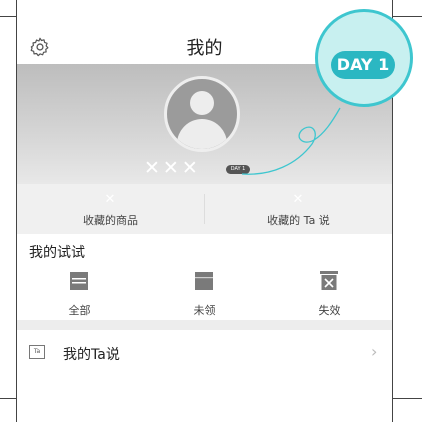  I want to click on favorites-row: ✕ 收藏的商品 ✕ 收藏的 Ta 说, so click(204, 209).